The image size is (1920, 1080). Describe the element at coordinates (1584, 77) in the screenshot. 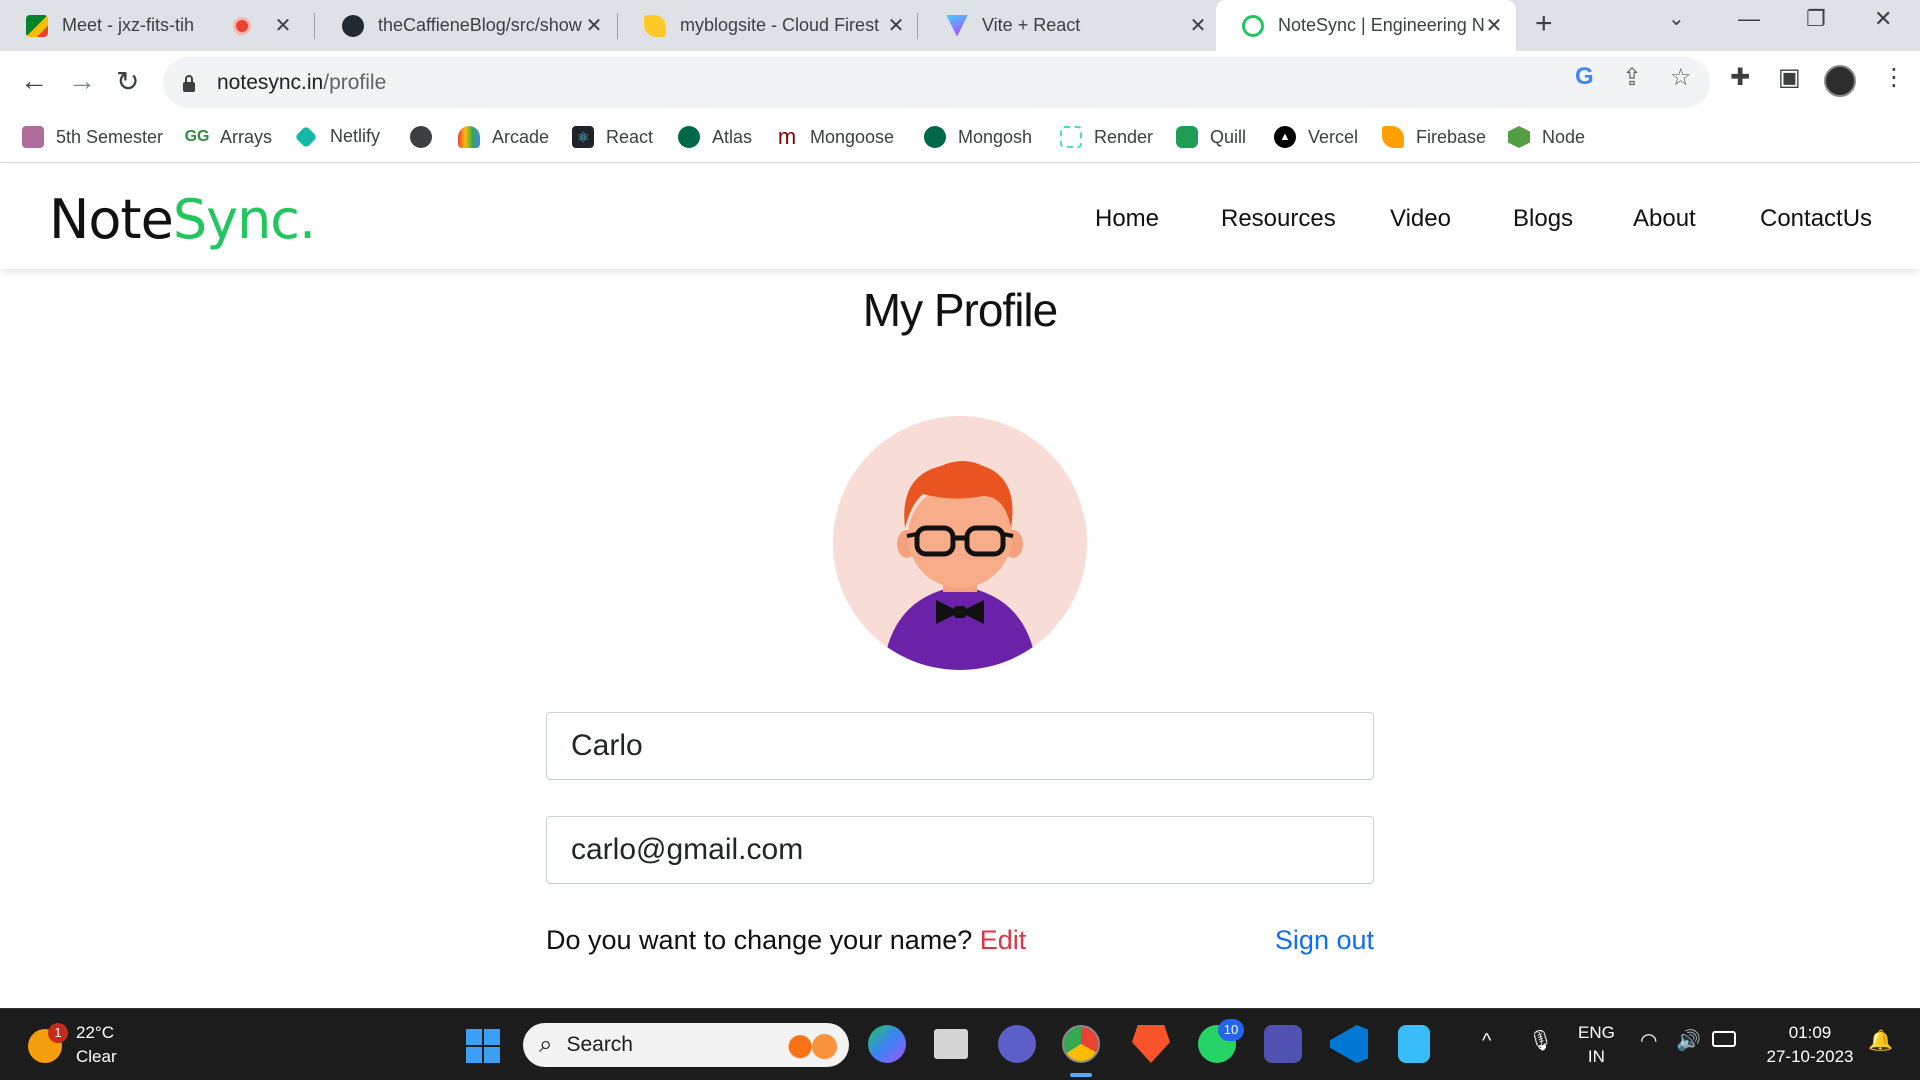

I see `google-lens-icon: G` at that location.